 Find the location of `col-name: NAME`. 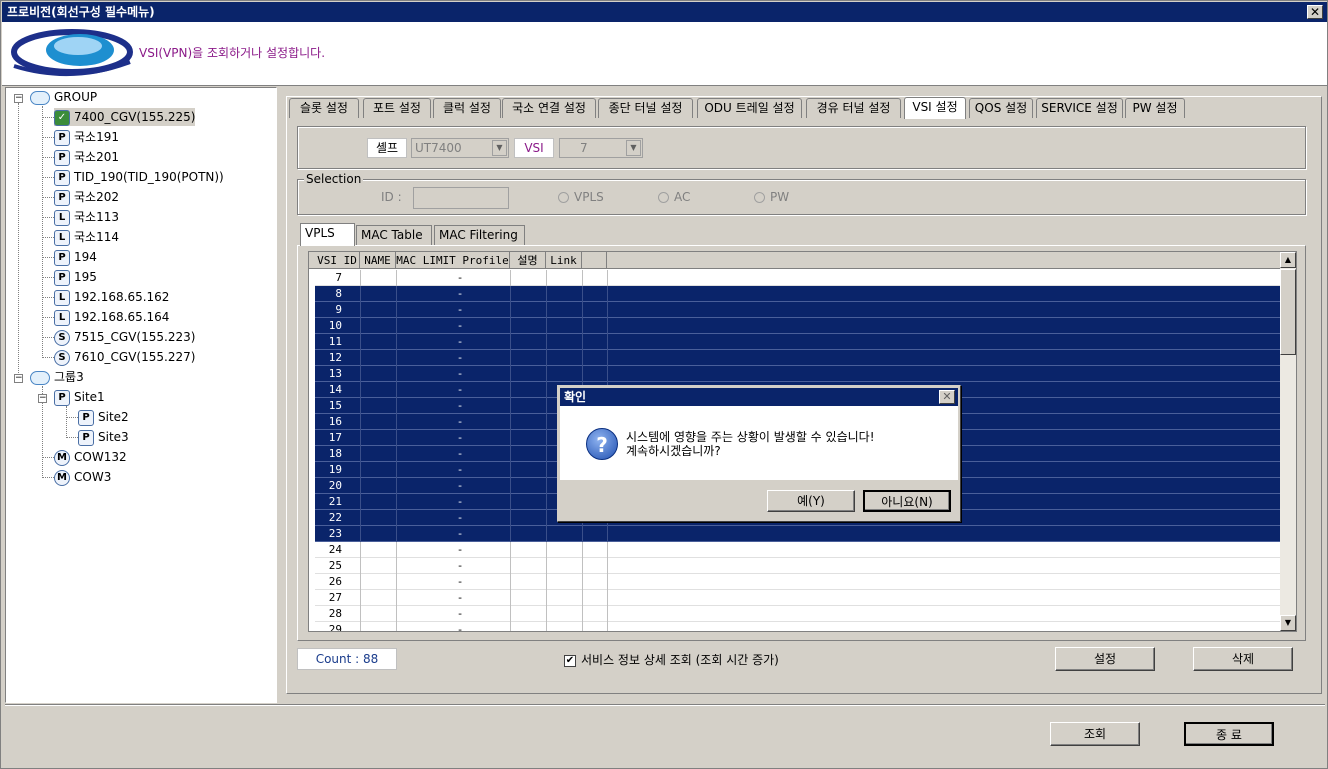

col-name: NAME is located at coordinates (378, 260).